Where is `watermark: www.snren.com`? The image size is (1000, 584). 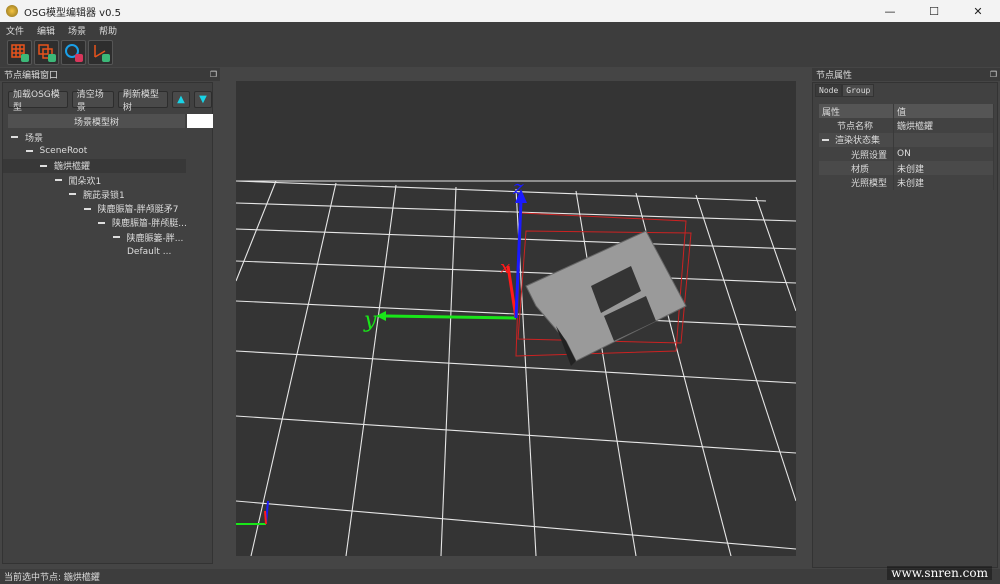
watermark: www.snren.com is located at coordinates (939, 573).